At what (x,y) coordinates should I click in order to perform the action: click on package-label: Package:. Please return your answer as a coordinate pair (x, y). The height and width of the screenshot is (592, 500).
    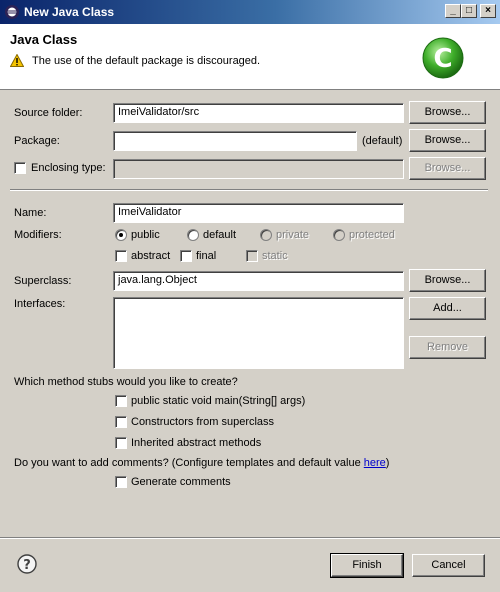
    Looking at the image, I should click on (37, 141).